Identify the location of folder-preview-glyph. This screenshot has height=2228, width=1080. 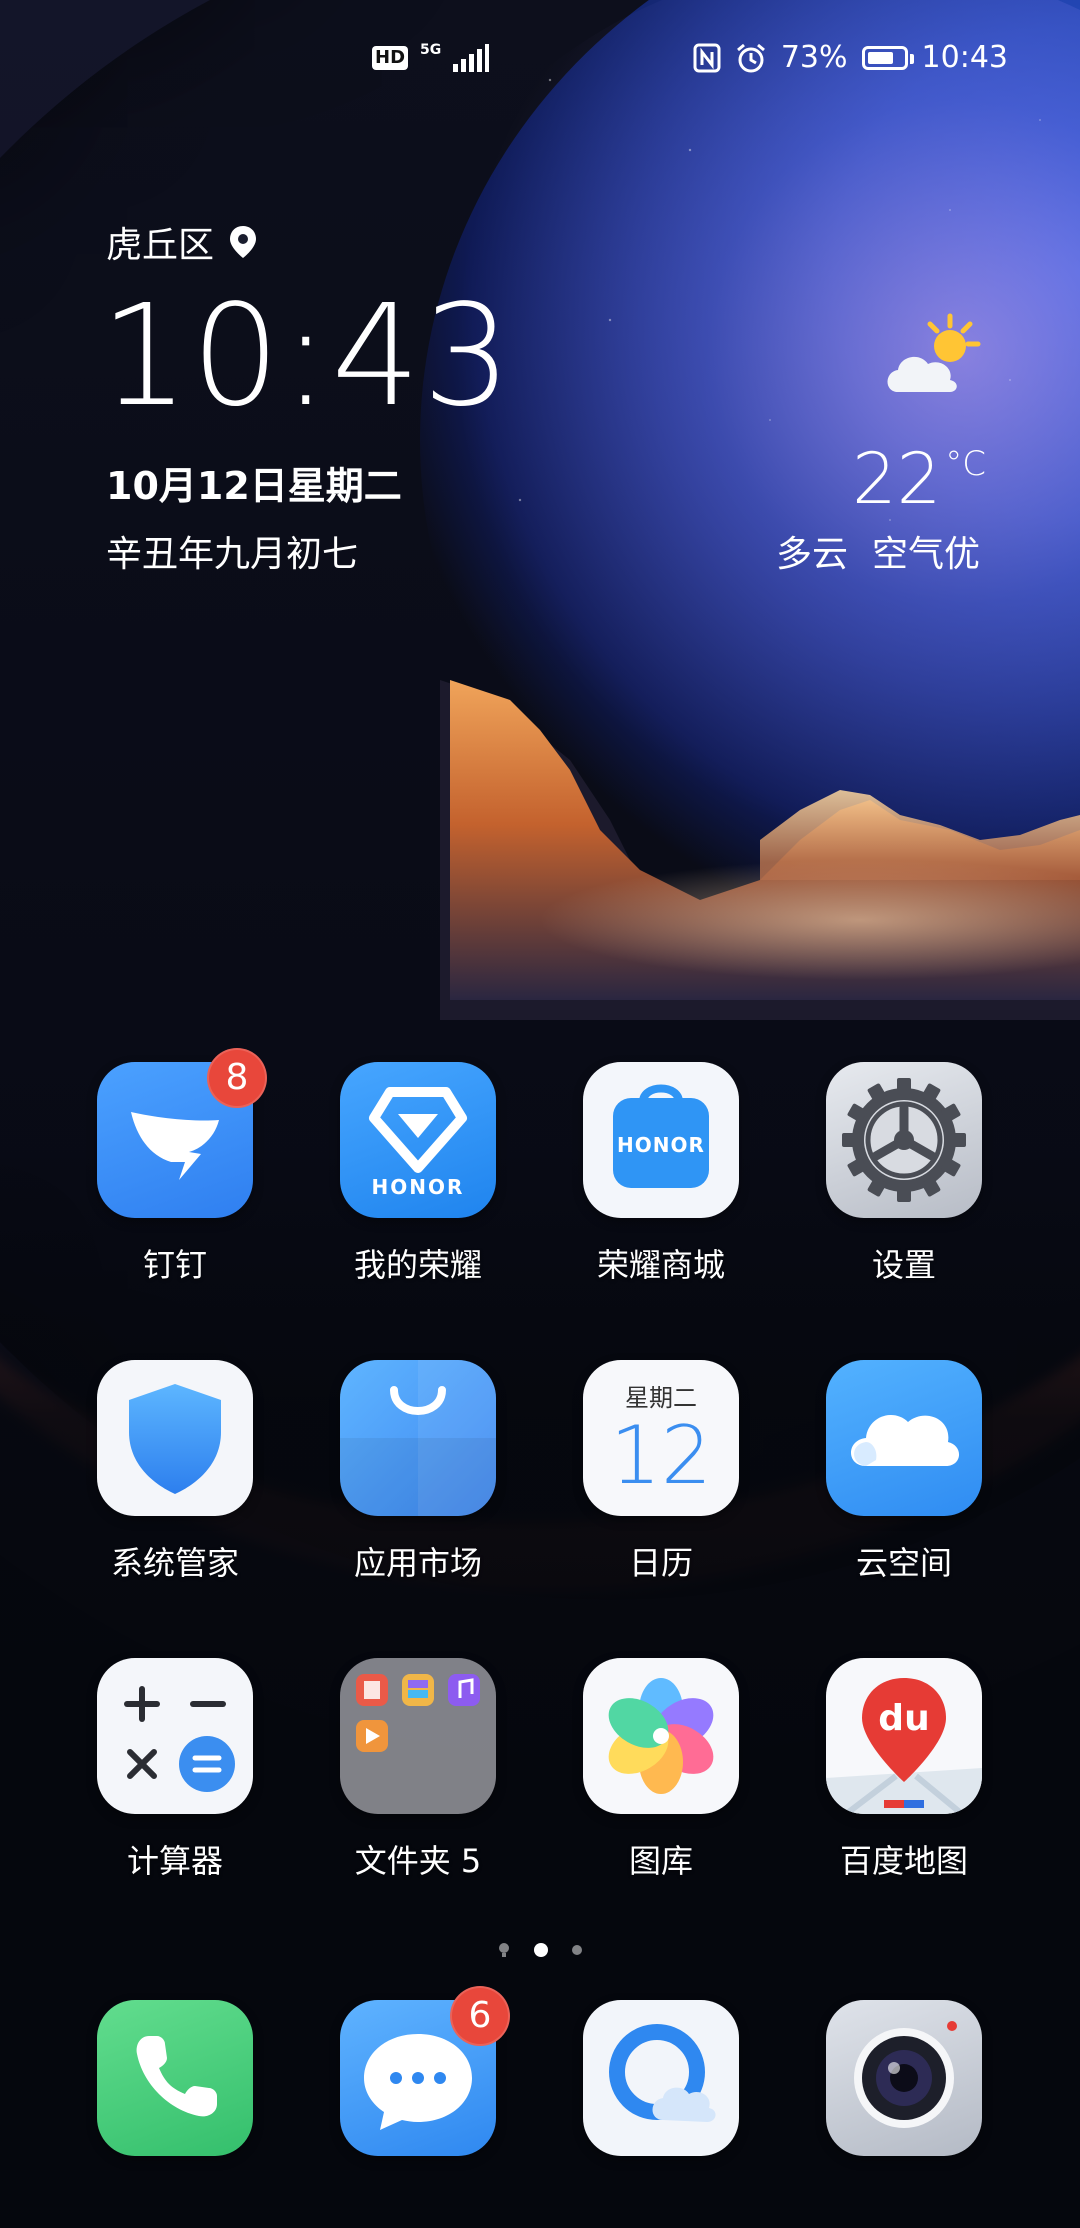
(418, 1713).